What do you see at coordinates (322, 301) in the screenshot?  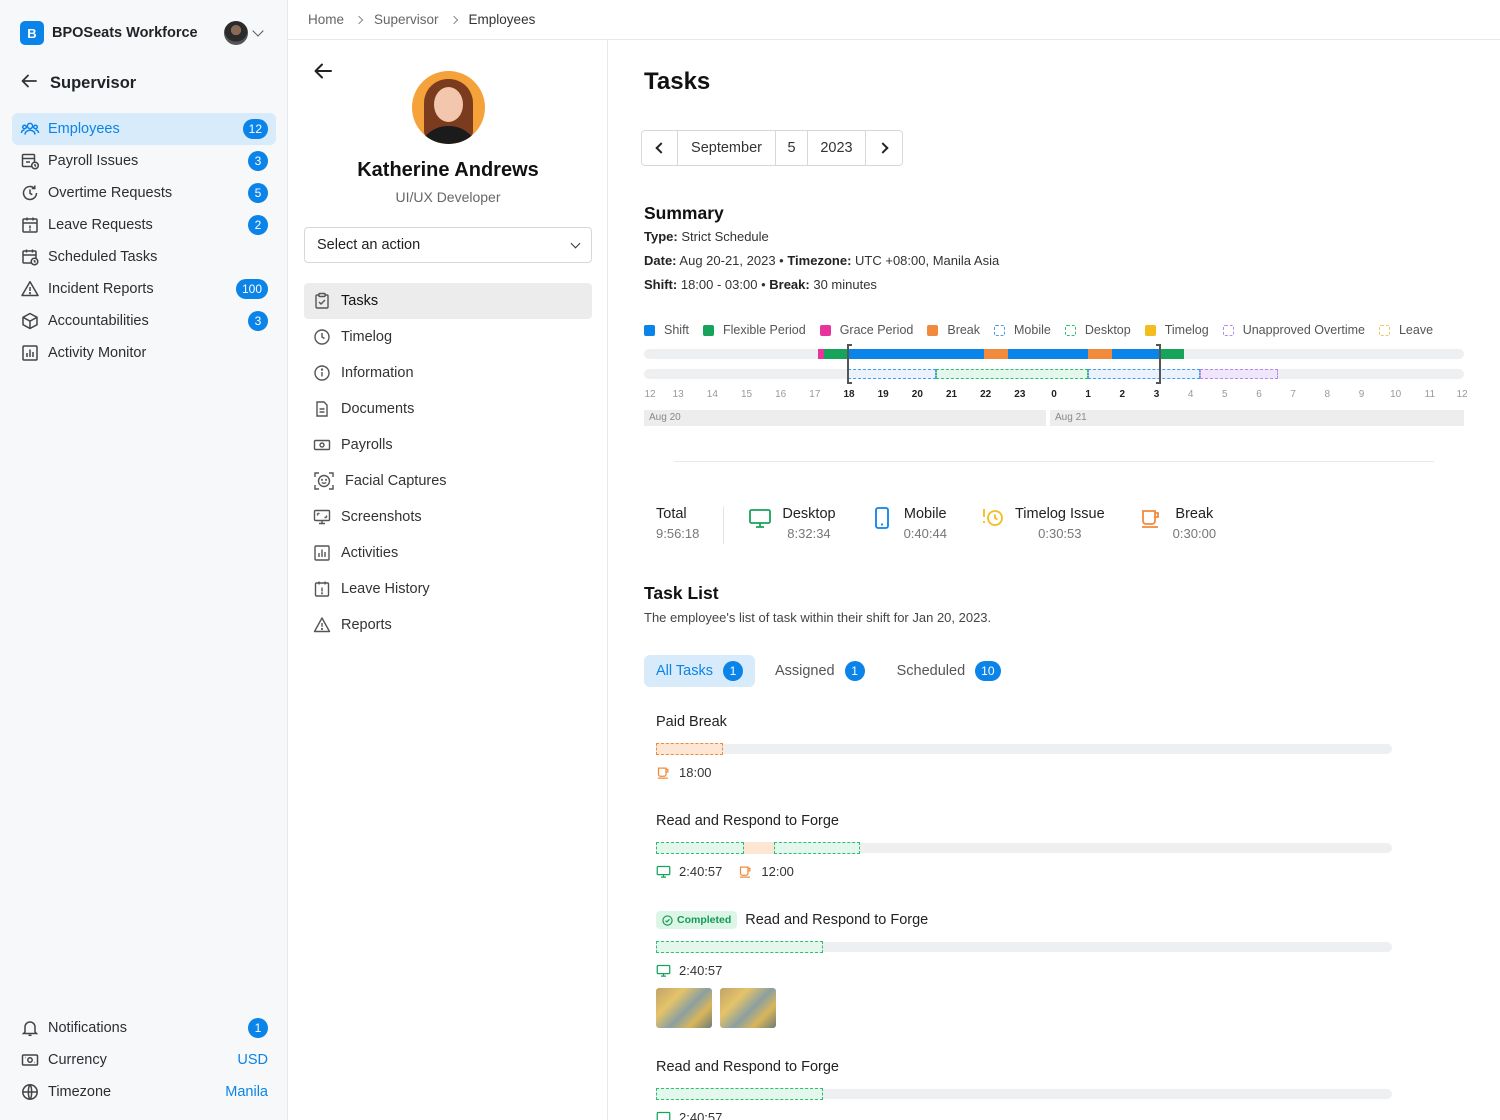 I see `clipboard-check-icon` at bounding box center [322, 301].